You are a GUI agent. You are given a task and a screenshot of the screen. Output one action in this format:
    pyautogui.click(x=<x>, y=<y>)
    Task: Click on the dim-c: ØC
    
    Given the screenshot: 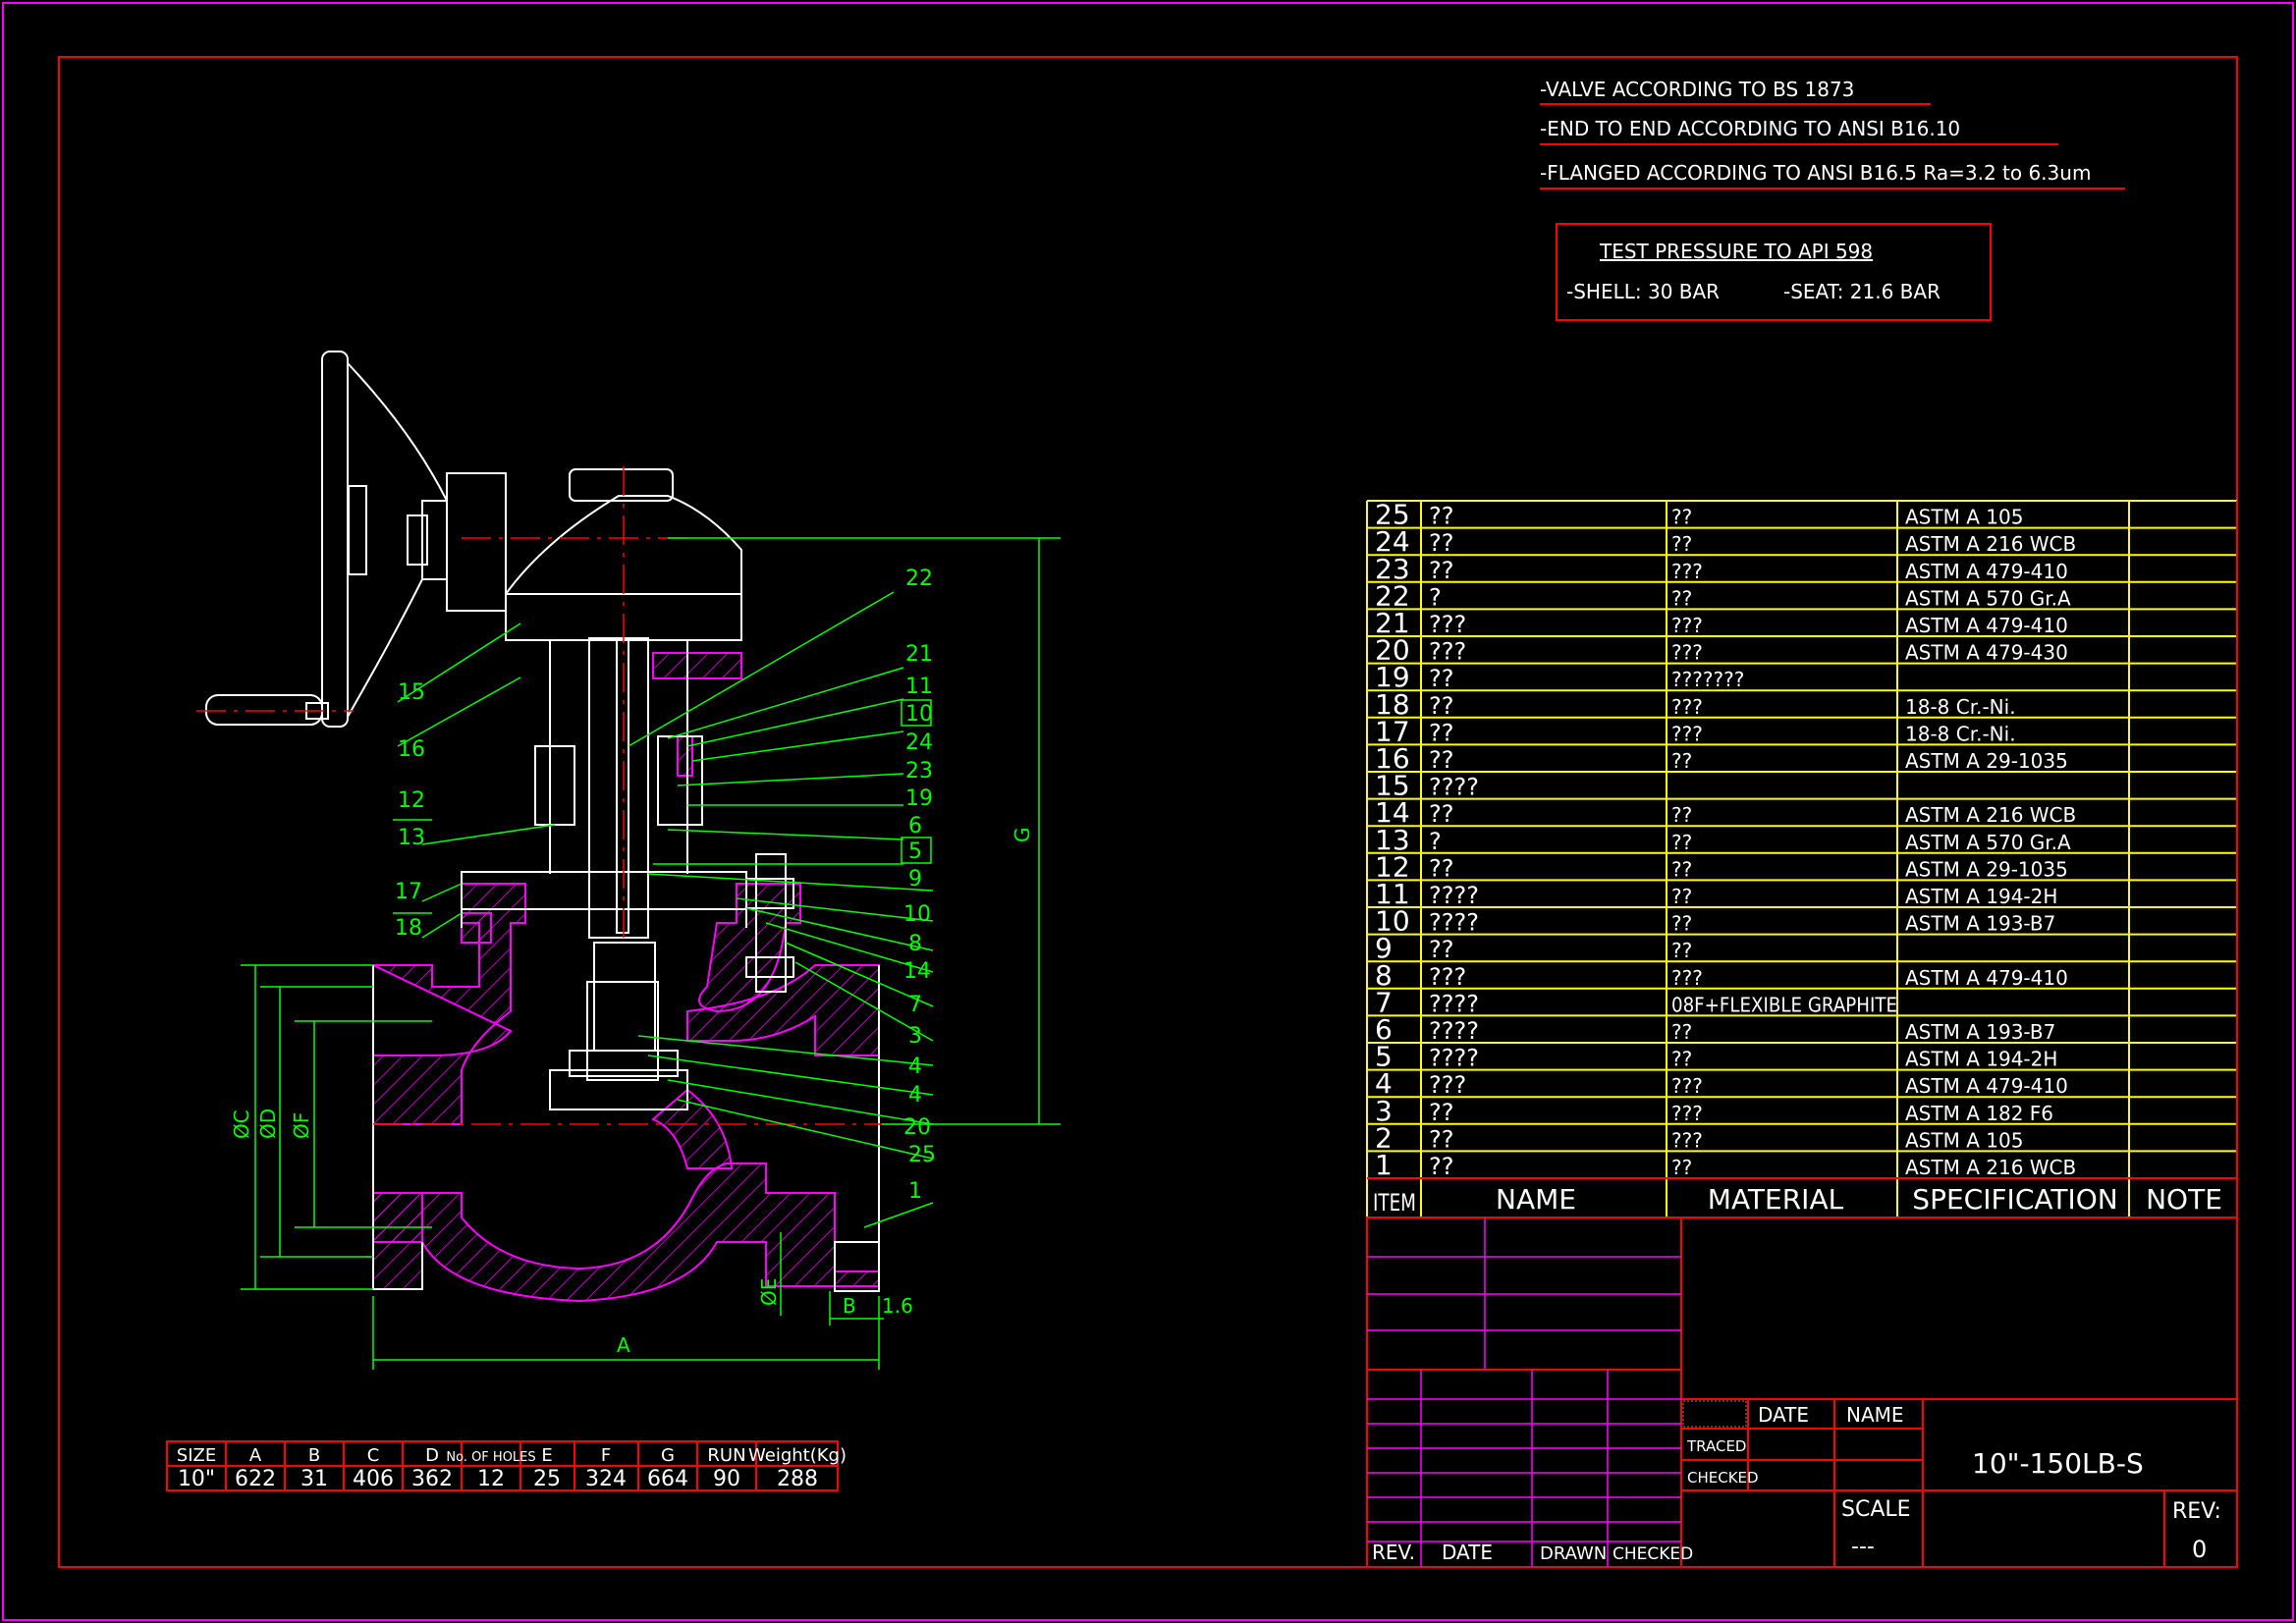 What is the action you would take?
    pyautogui.click(x=241, y=1124)
    